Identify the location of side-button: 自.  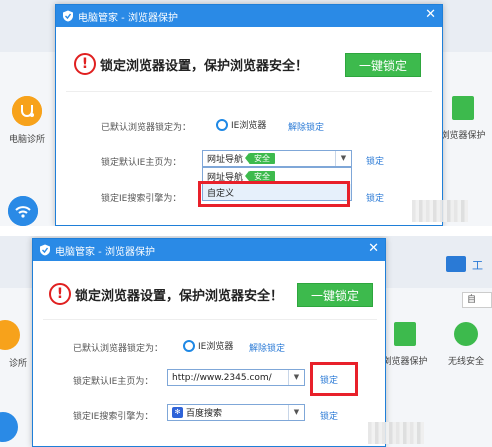
(477, 300).